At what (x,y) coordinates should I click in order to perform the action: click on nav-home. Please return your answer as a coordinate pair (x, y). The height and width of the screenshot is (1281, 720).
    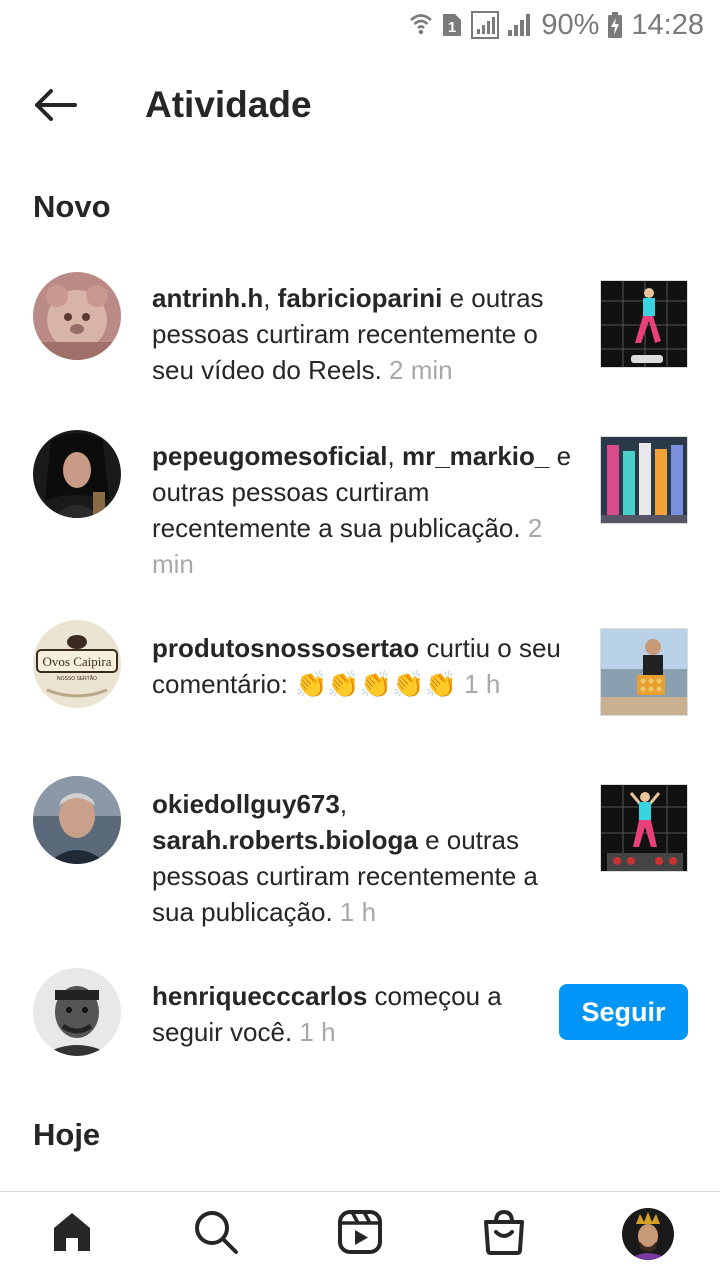
    Looking at the image, I should click on (72, 1234).